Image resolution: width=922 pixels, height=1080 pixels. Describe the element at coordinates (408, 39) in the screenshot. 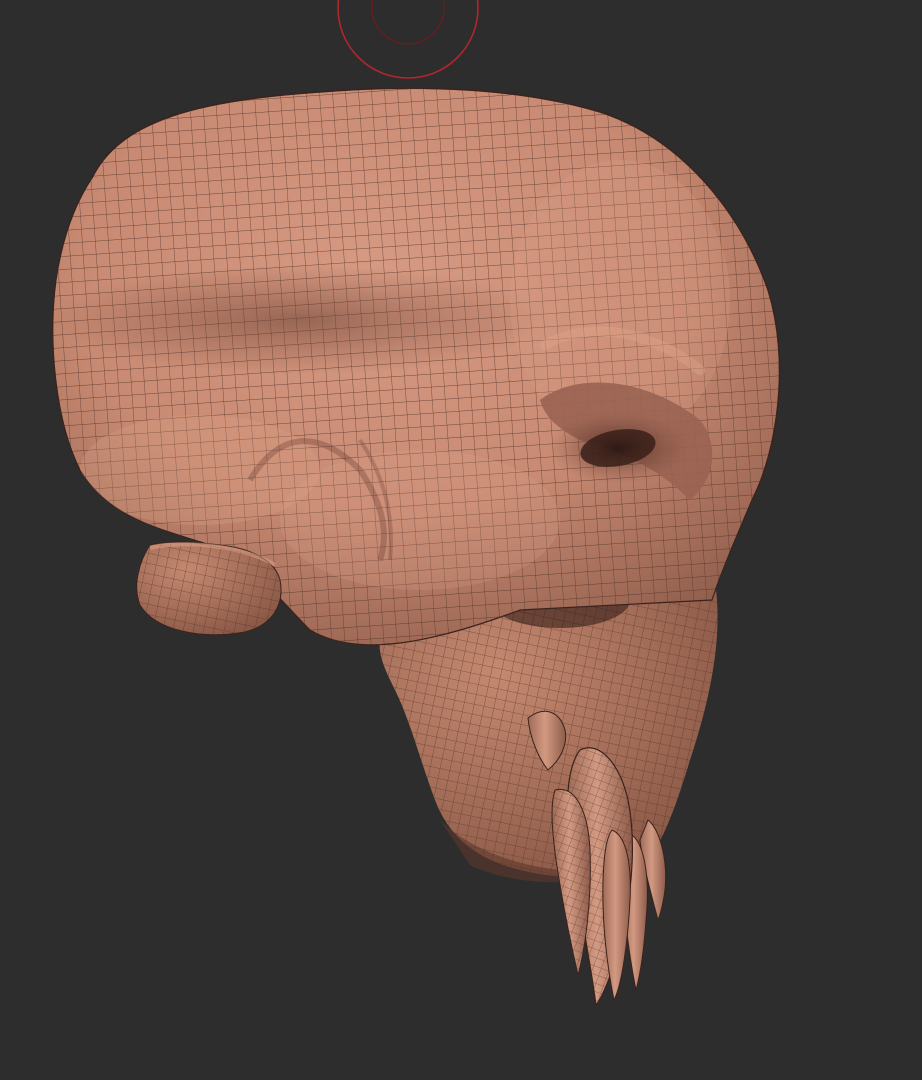

I see `circle-brush-cursor-icon` at that location.